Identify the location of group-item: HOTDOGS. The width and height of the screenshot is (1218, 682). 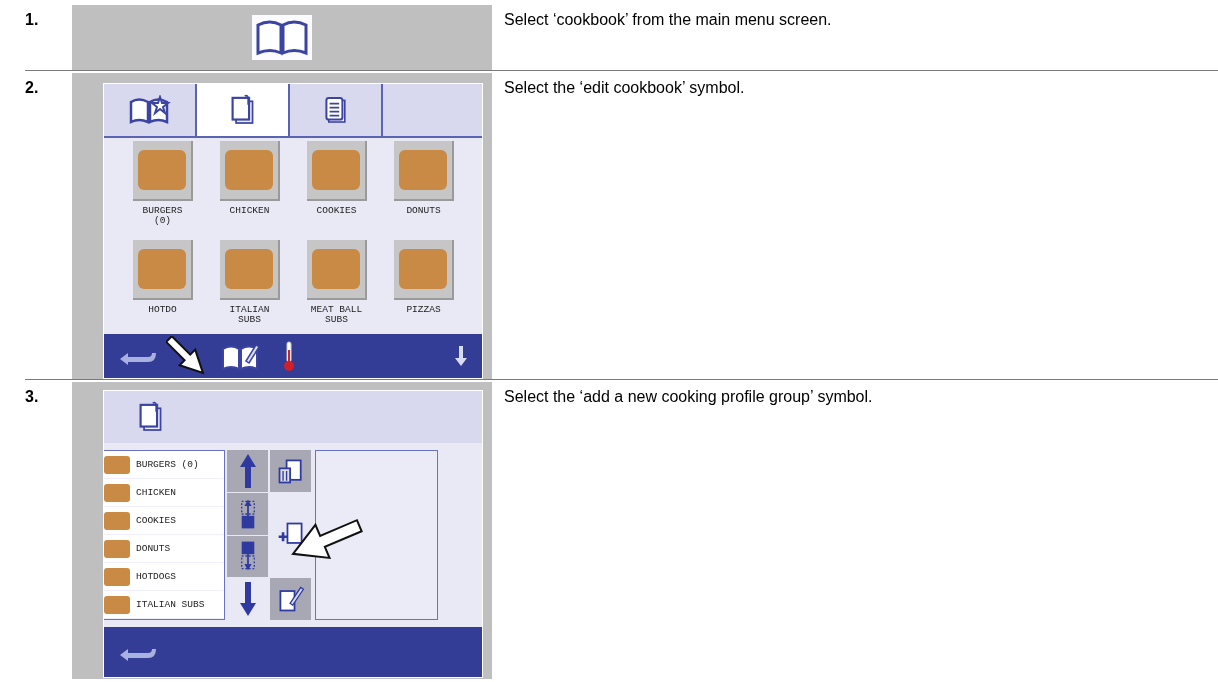
(164, 577).